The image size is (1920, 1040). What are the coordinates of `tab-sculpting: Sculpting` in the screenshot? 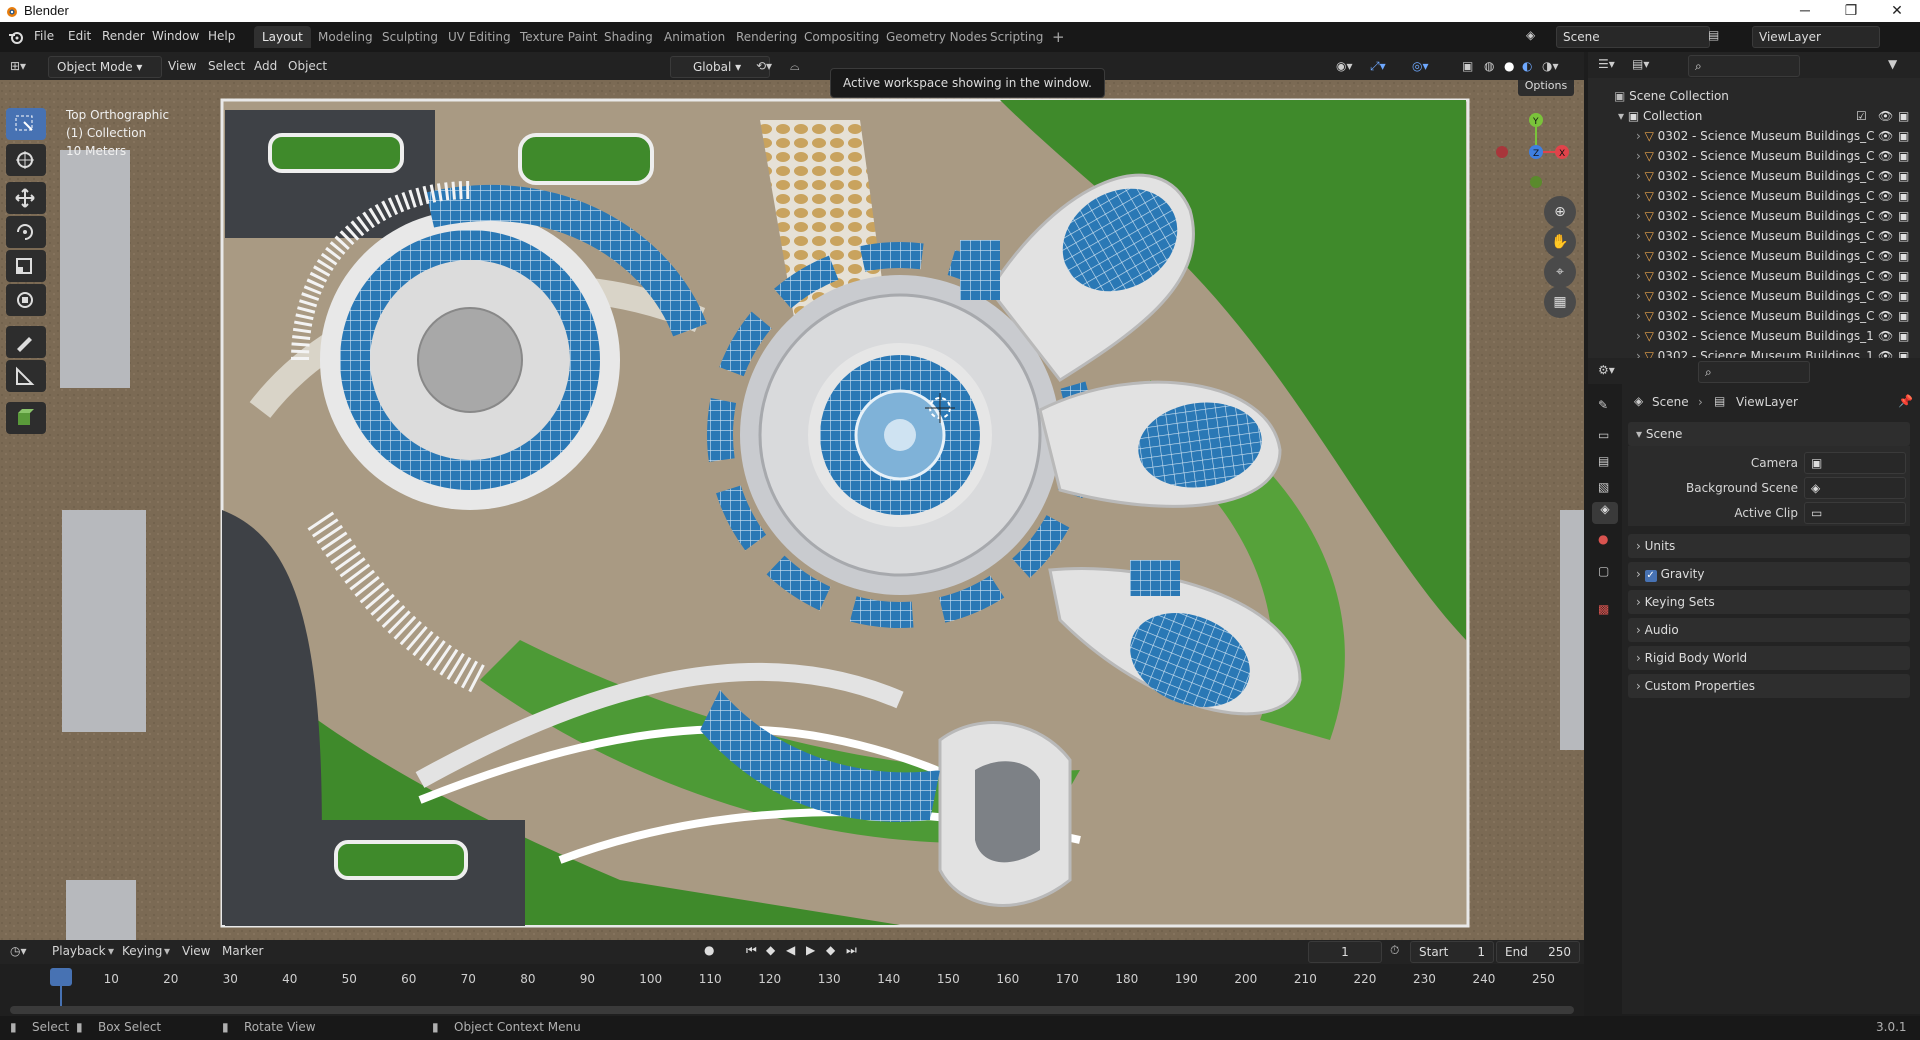 It's located at (410, 37).